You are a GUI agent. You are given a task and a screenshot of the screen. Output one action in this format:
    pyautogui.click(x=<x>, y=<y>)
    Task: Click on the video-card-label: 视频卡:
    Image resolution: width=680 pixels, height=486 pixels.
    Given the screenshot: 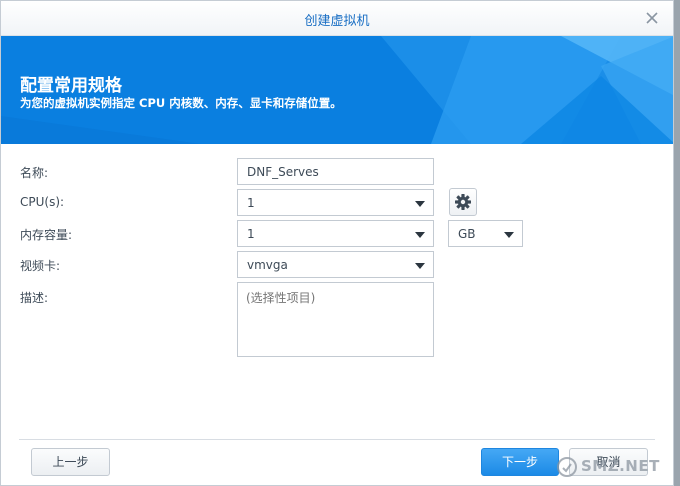 What is the action you would take?
    pyautogui.click(x=40, y=266)
    